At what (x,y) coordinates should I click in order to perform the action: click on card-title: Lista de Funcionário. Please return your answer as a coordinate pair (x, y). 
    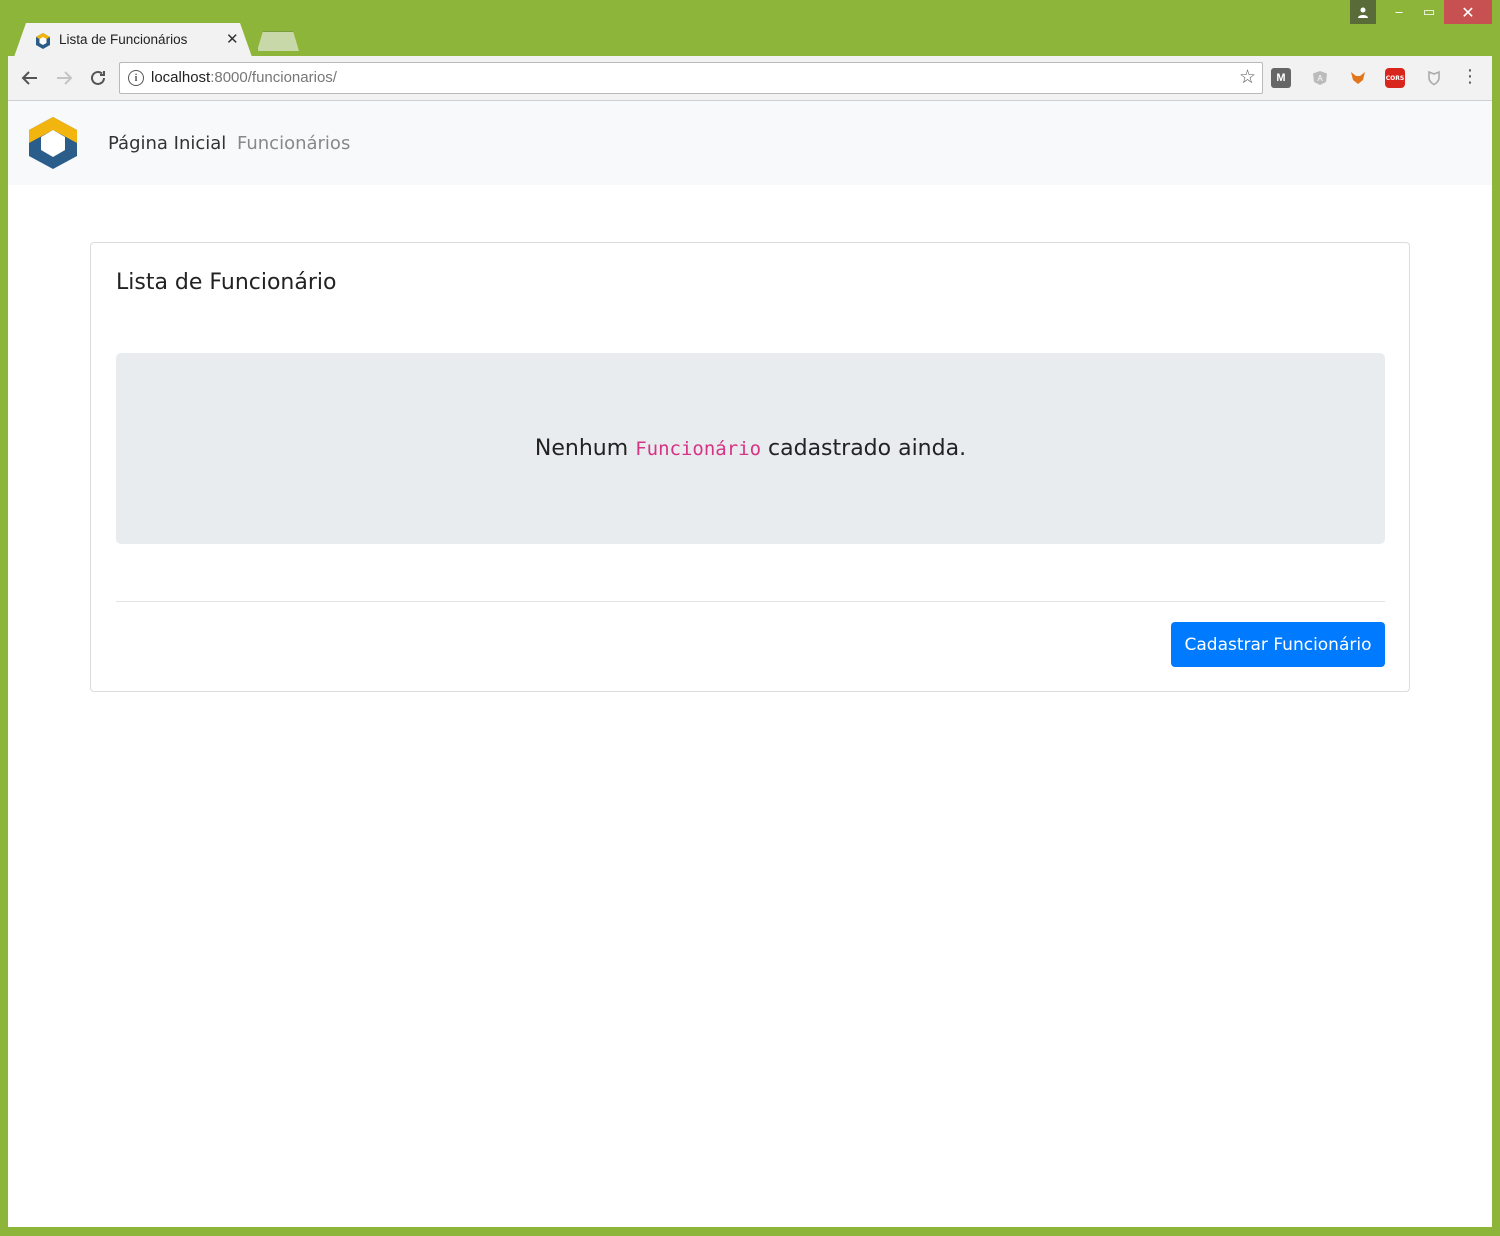
    Looking at the image, I should click on (226, 282).